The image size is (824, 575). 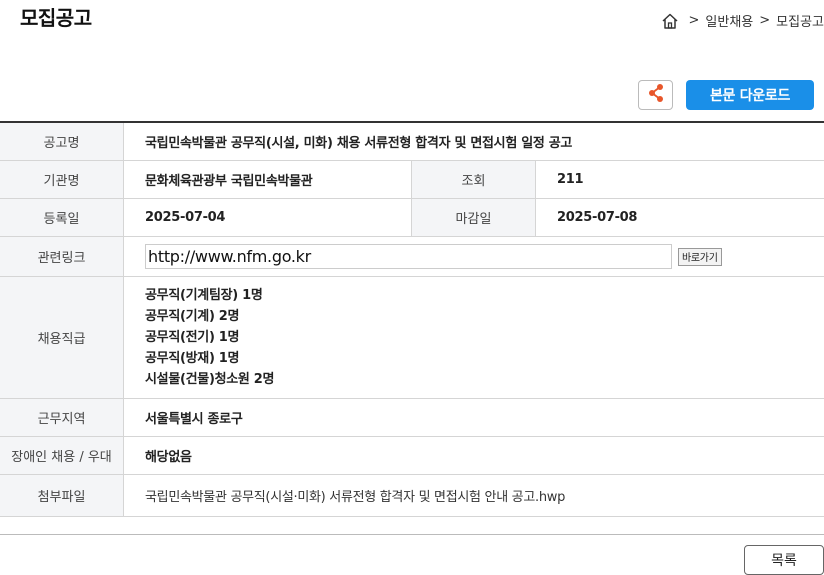 I want to click on link-cell: http://www.nfm.go.kr 바로가기, so click(x=474, y=256).